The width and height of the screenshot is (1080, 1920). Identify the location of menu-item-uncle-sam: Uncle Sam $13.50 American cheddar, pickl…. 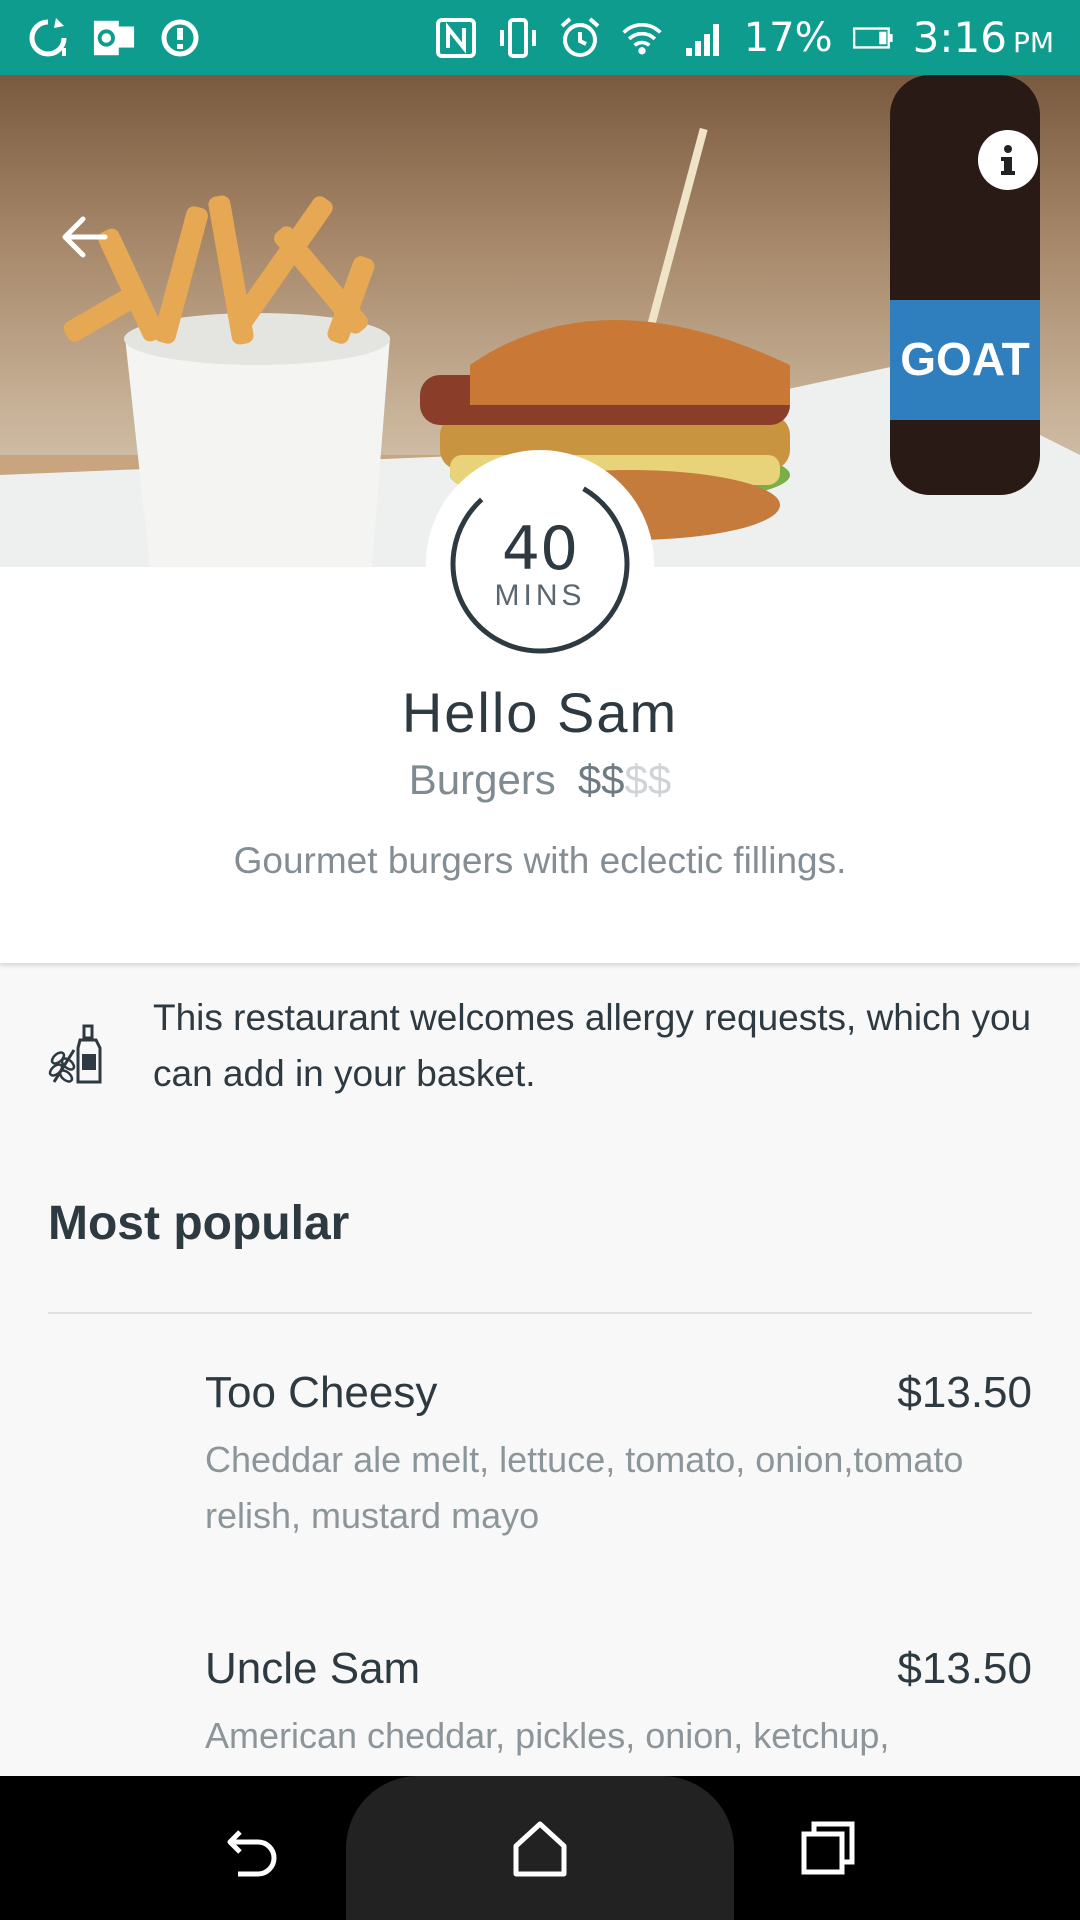
(540, 1710).